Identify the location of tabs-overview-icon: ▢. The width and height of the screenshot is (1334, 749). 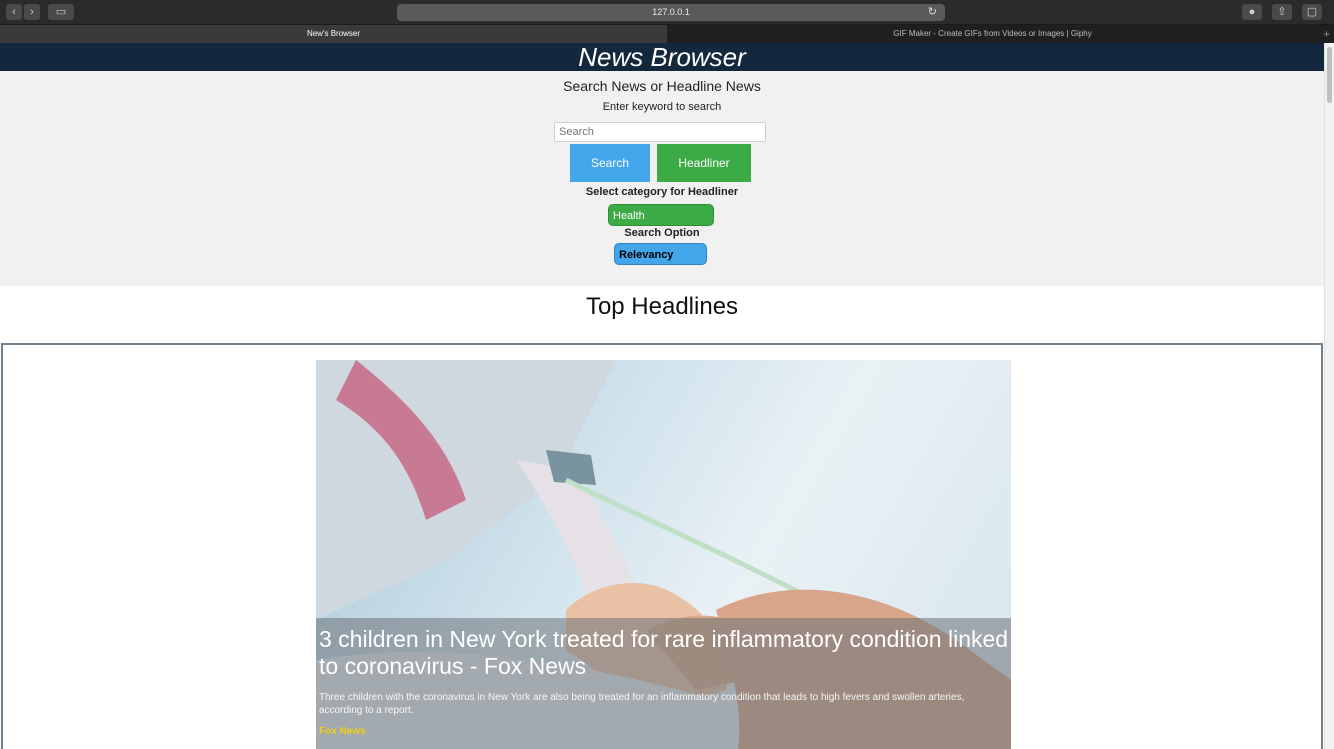
(1312, 12).